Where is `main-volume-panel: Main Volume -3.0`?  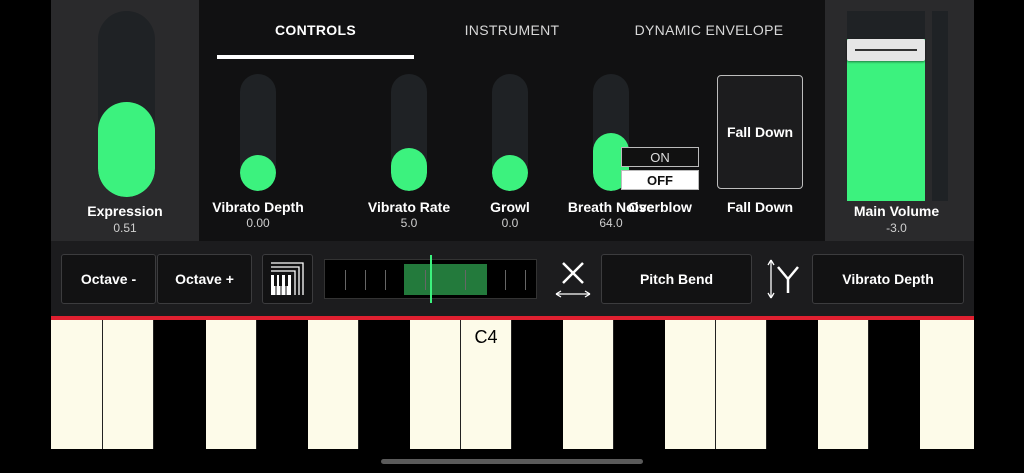
main-volume-panel: Main Volume -3.0 is located at coordinates (899, 120).